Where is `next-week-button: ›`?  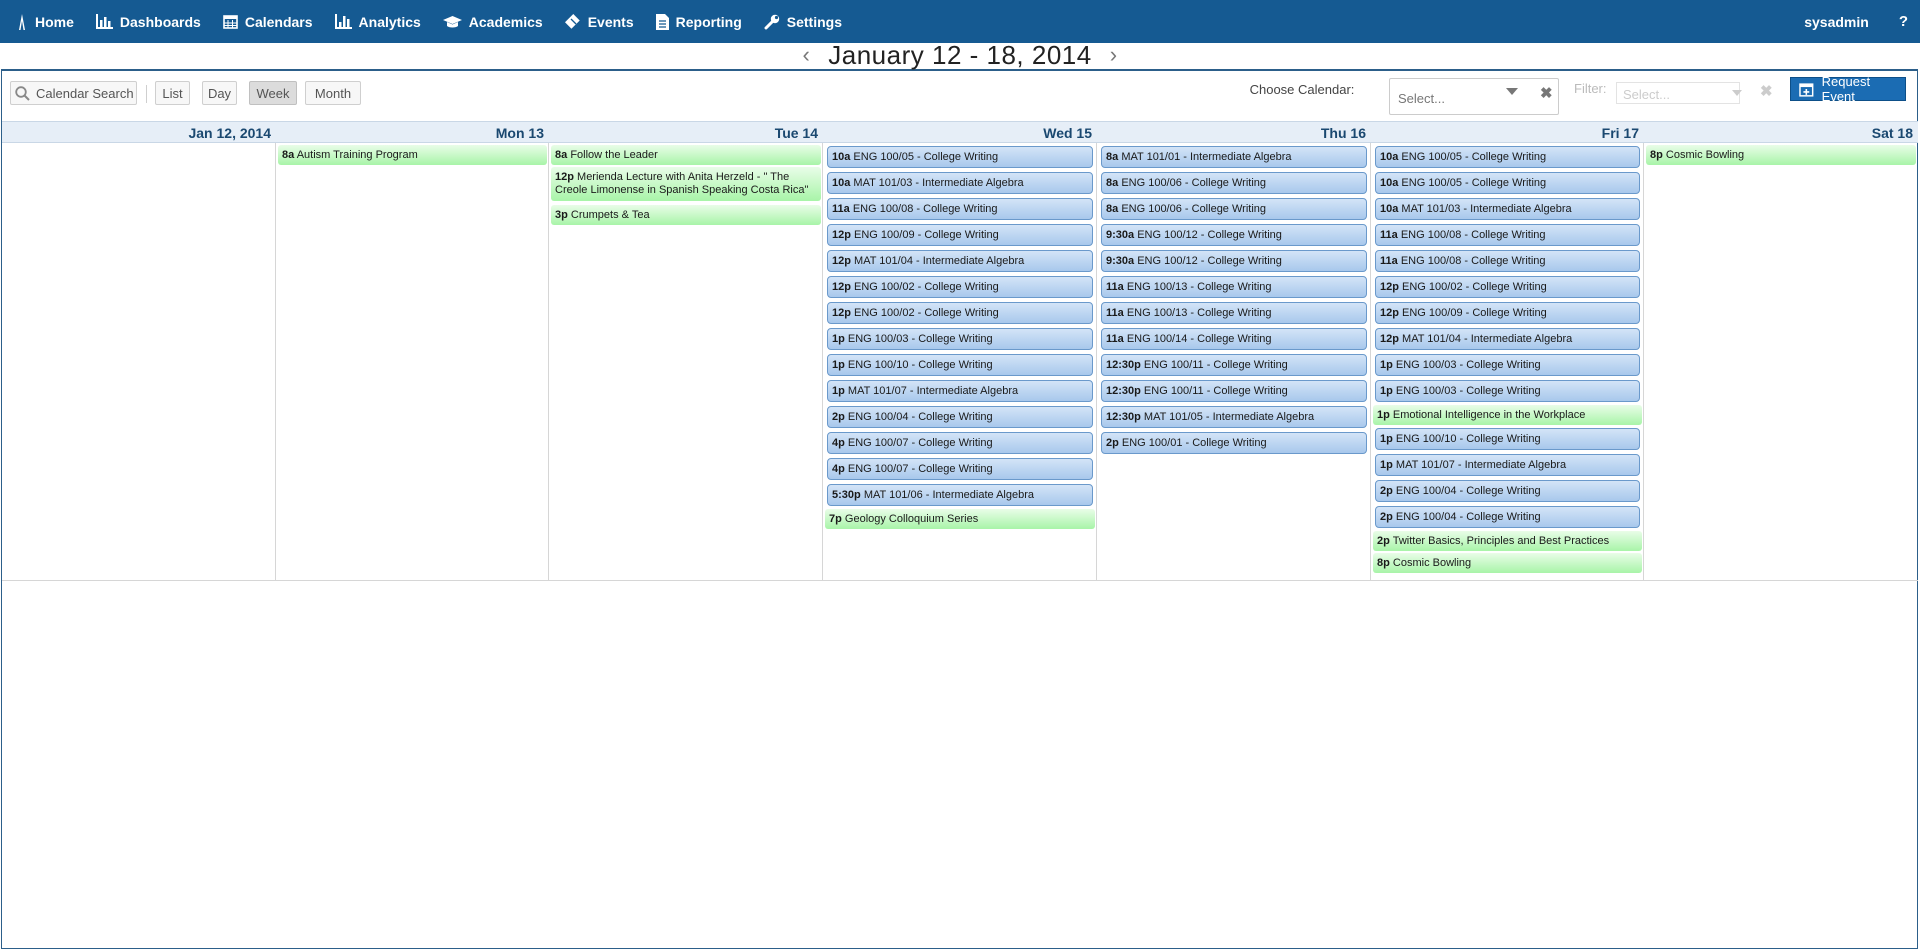
next-week-button: › is located at coordinates (1114, 54).